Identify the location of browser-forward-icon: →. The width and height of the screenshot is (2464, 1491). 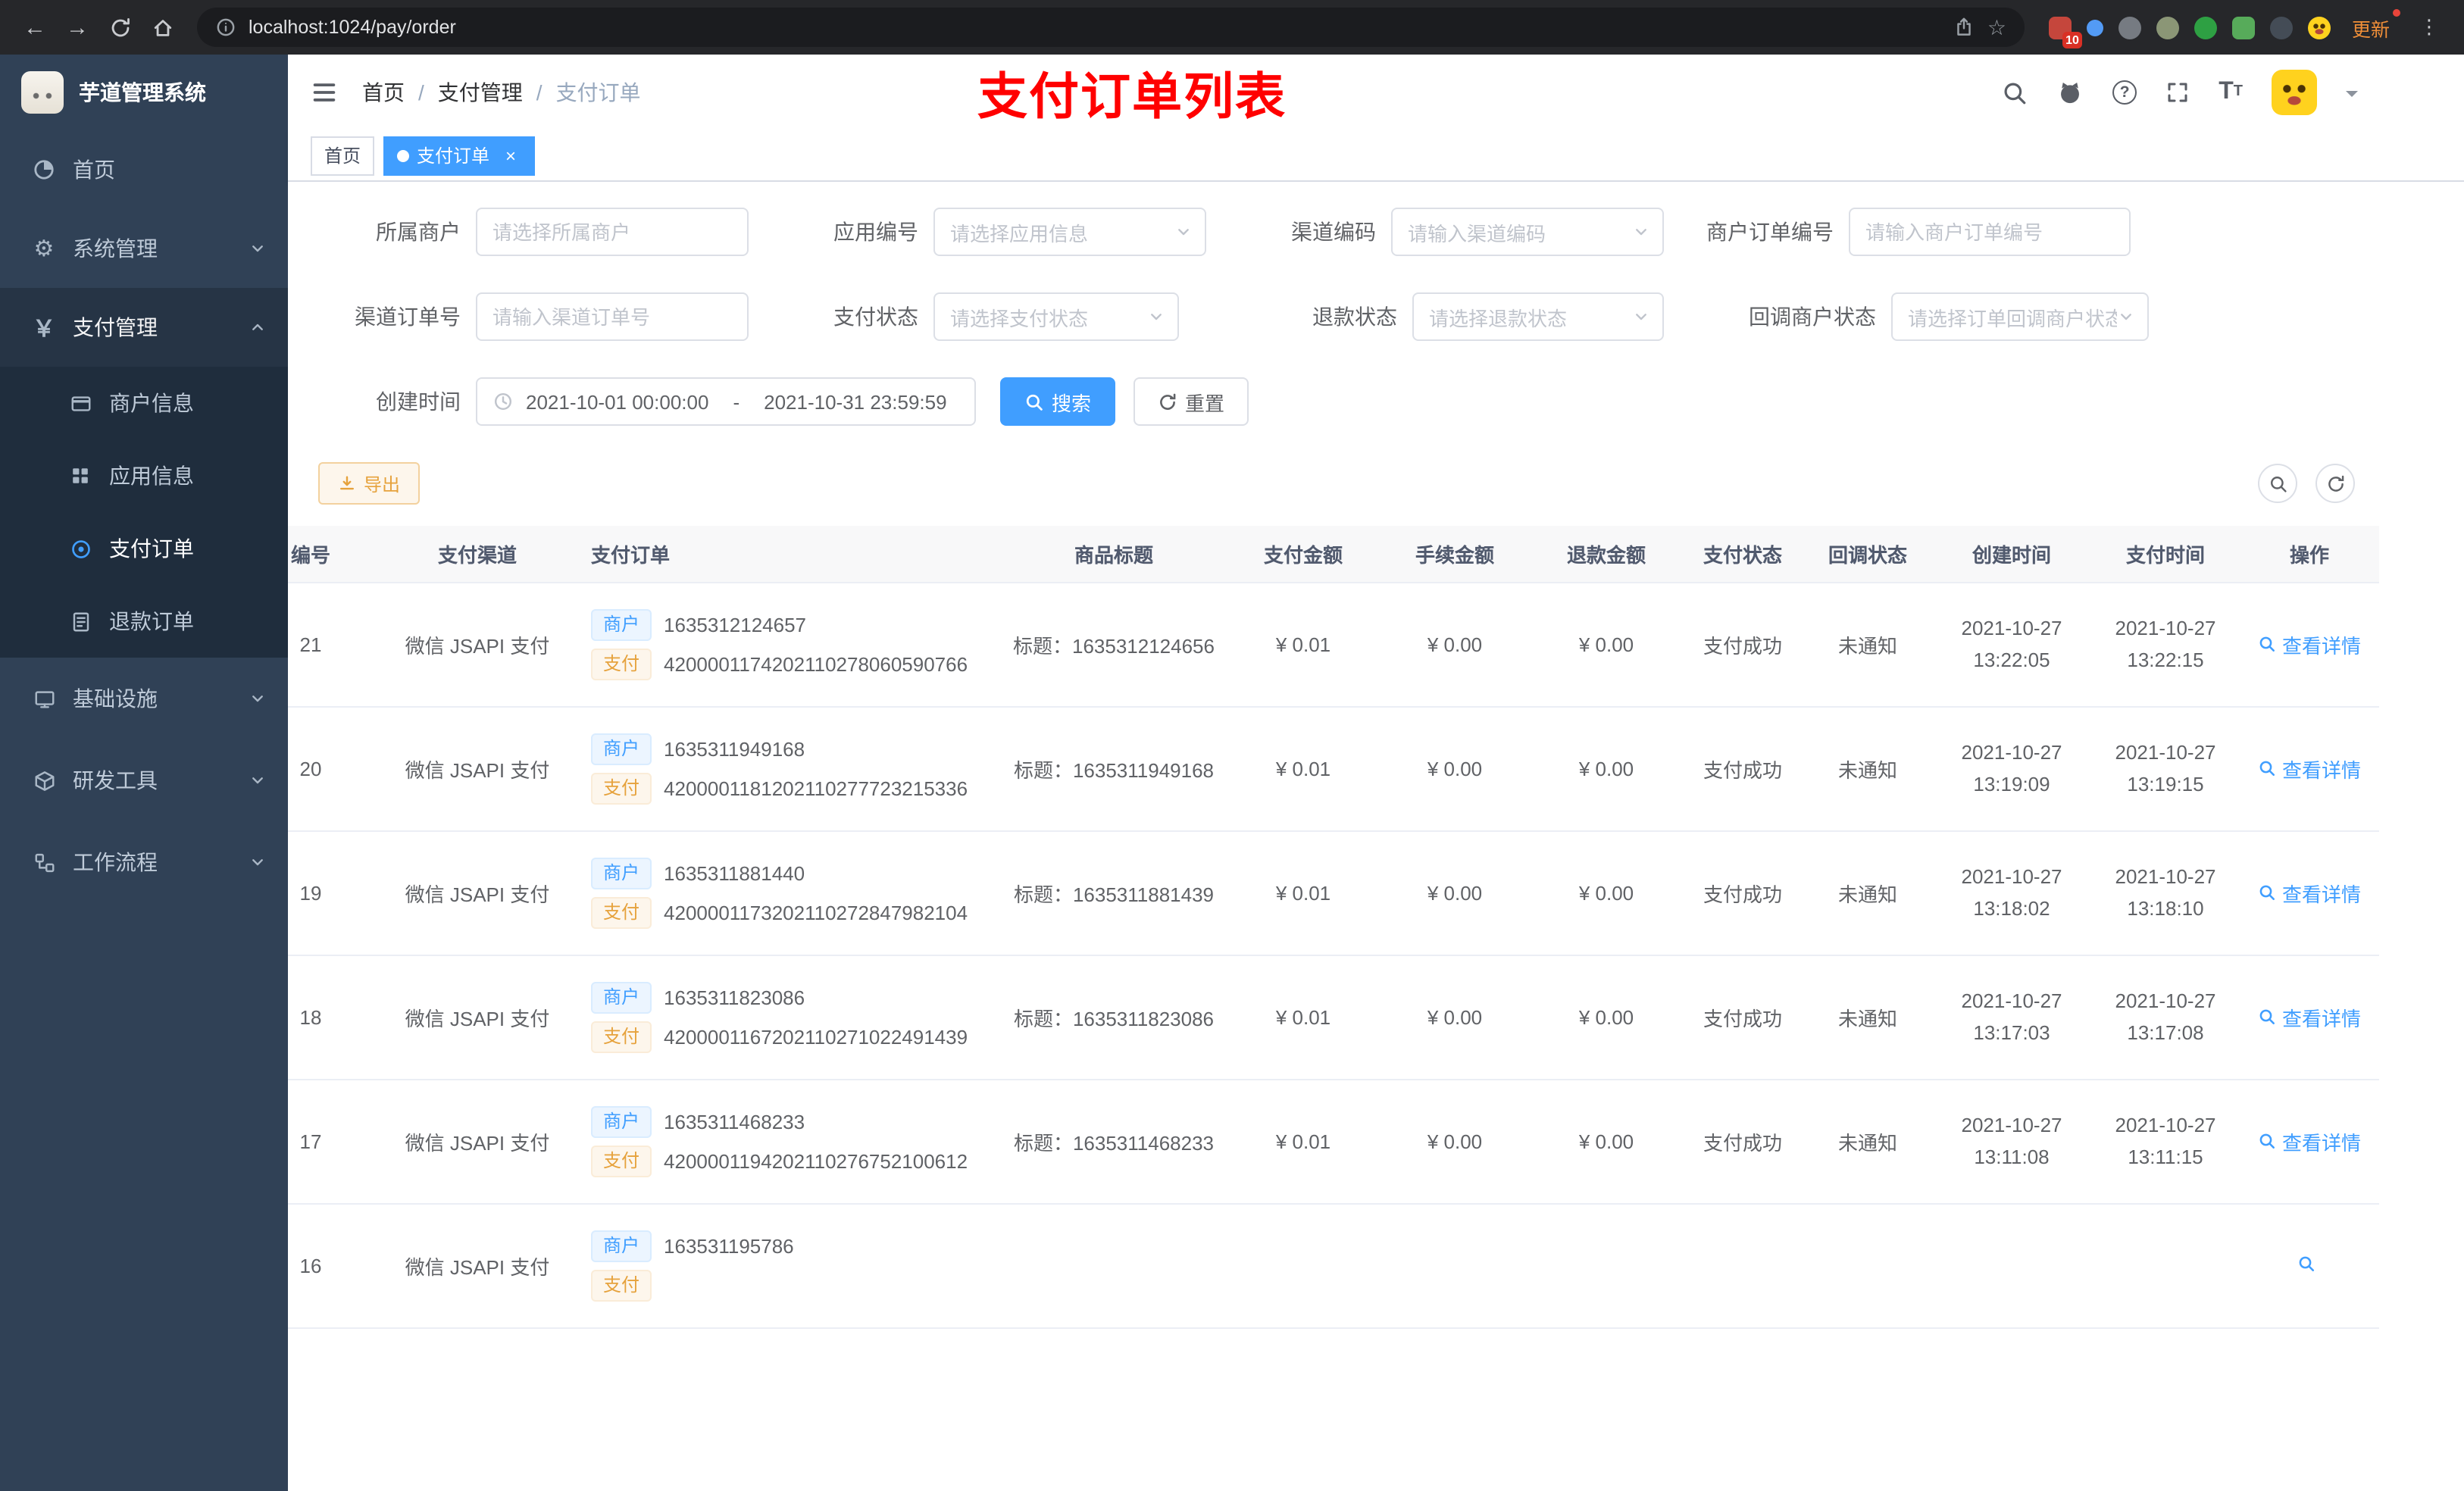
(77, 27).